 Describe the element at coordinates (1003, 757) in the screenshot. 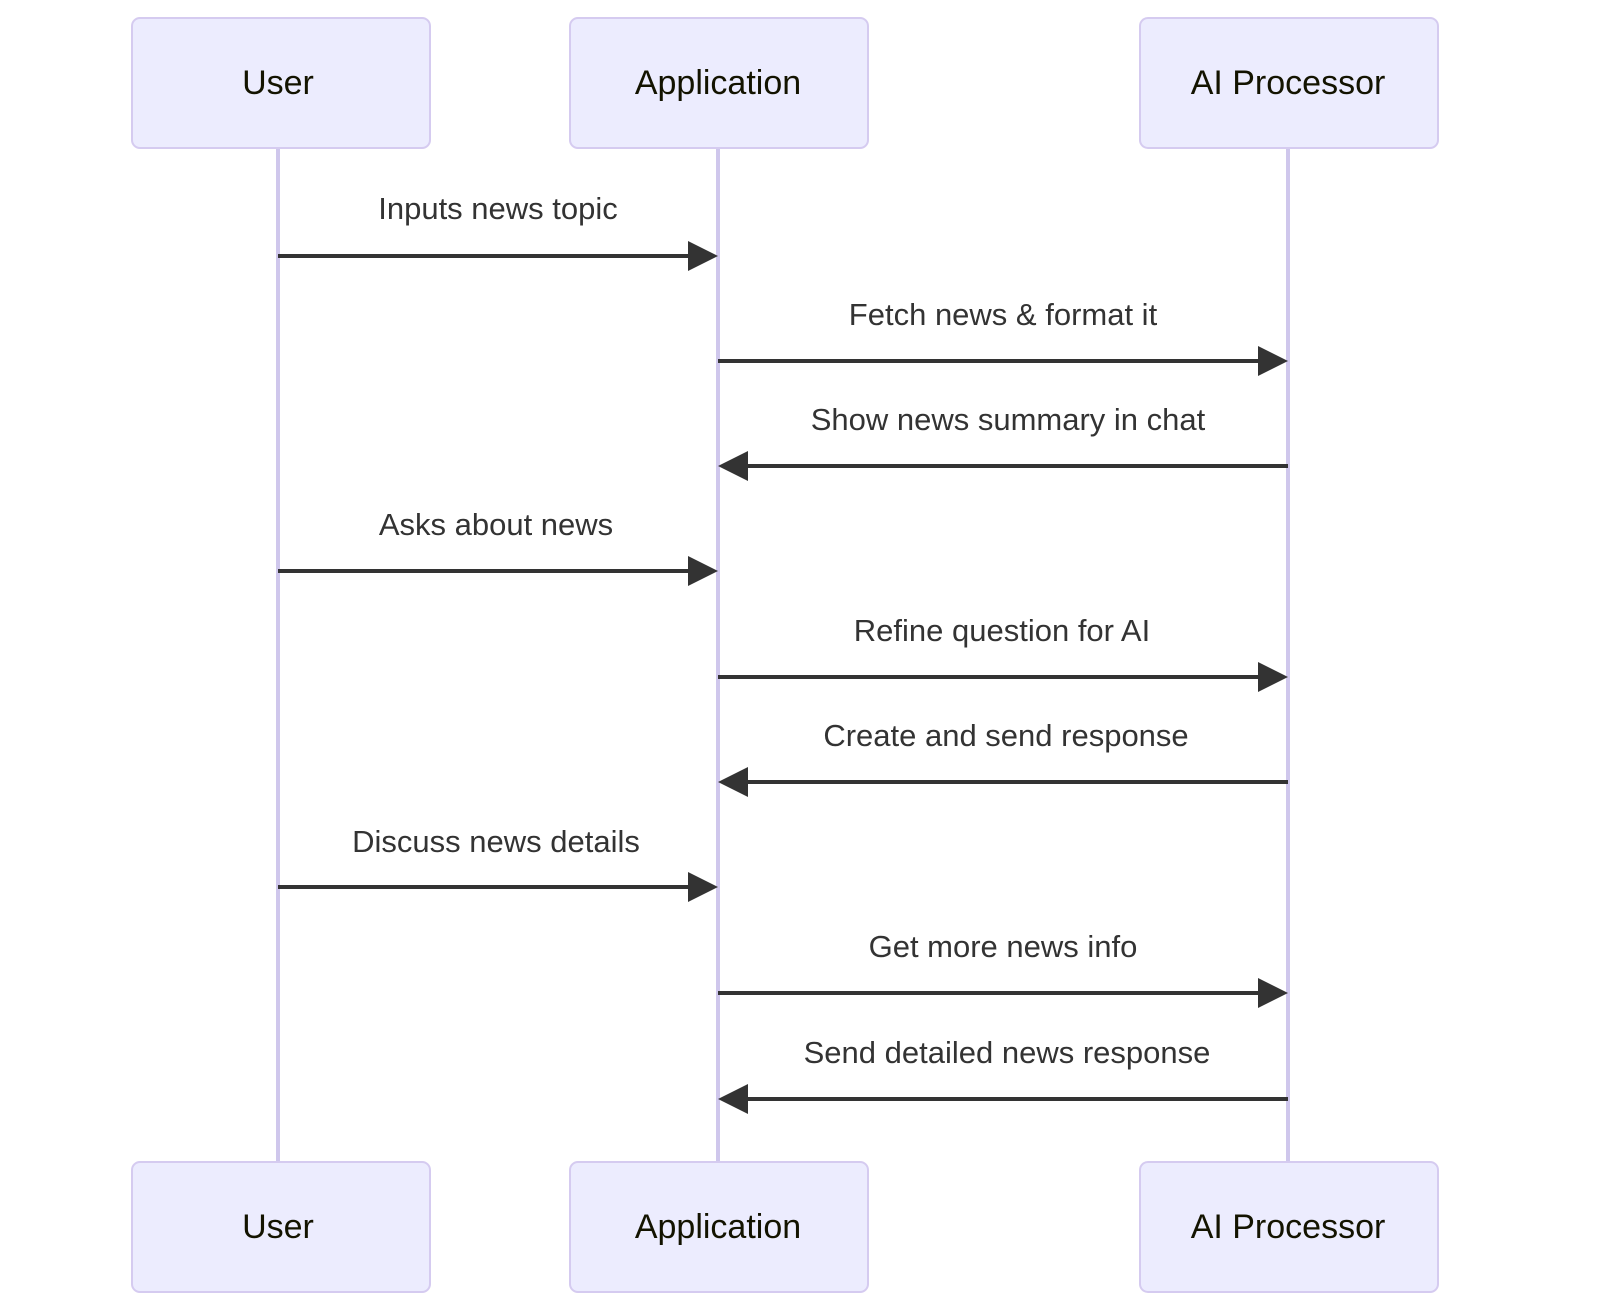

I see `message-6: Create and send response` at that location.